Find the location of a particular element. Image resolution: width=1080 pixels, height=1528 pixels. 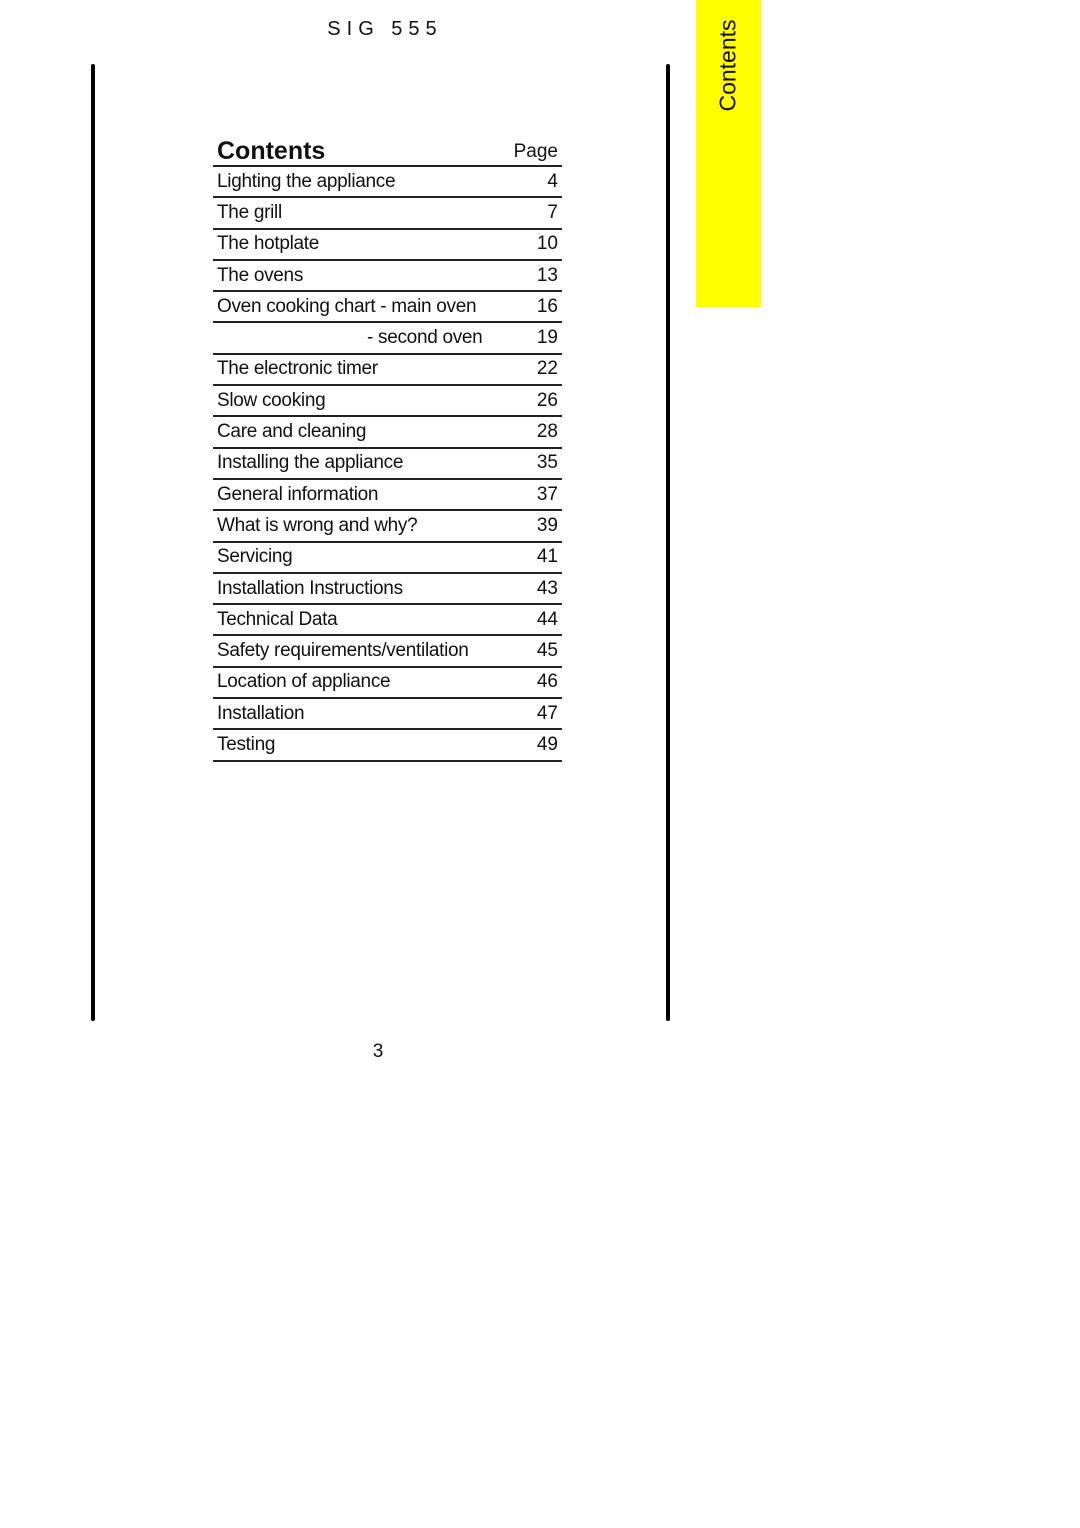

toc-entry-page: 49 is located at coordinates (547, 744).